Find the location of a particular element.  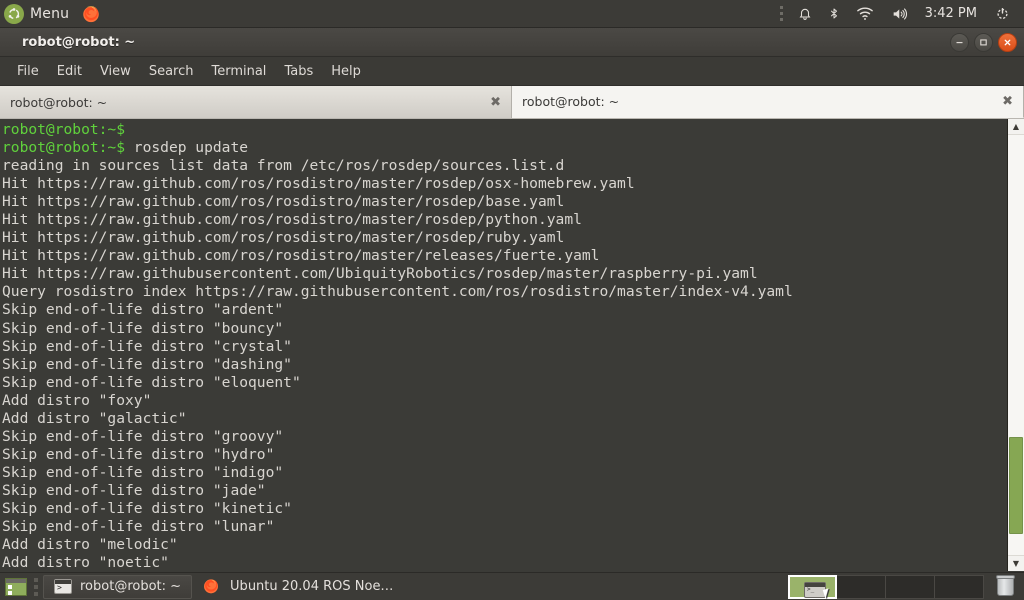

window-title: robot@robot: ~ is located at coordinates (79, 42).